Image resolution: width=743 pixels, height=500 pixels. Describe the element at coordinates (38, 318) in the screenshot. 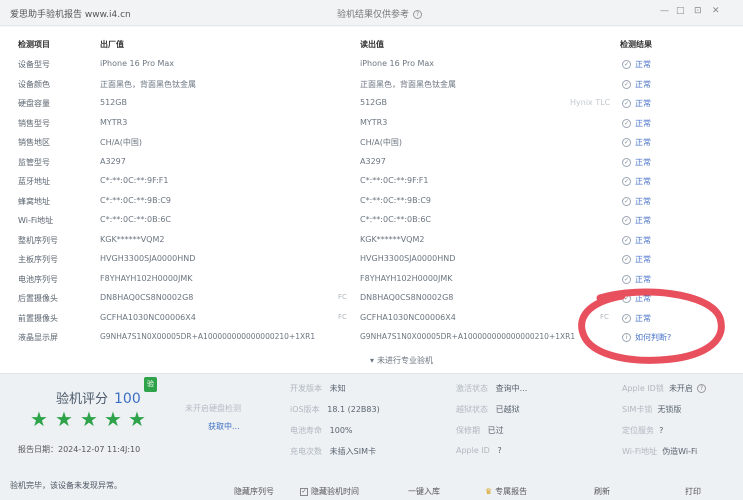

I see `row-label: 前置摄像头` at that location.